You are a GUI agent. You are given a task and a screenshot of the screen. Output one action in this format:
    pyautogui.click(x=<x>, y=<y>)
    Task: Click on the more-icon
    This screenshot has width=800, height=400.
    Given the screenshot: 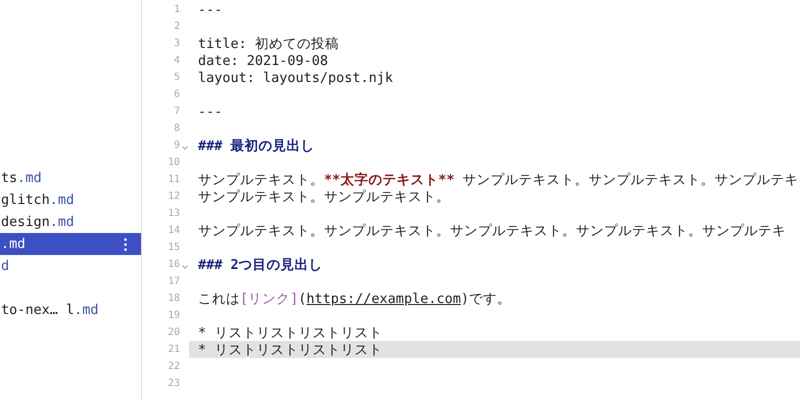 What is the action you would take?
    pyautogui.click(x=125, y=244)
    